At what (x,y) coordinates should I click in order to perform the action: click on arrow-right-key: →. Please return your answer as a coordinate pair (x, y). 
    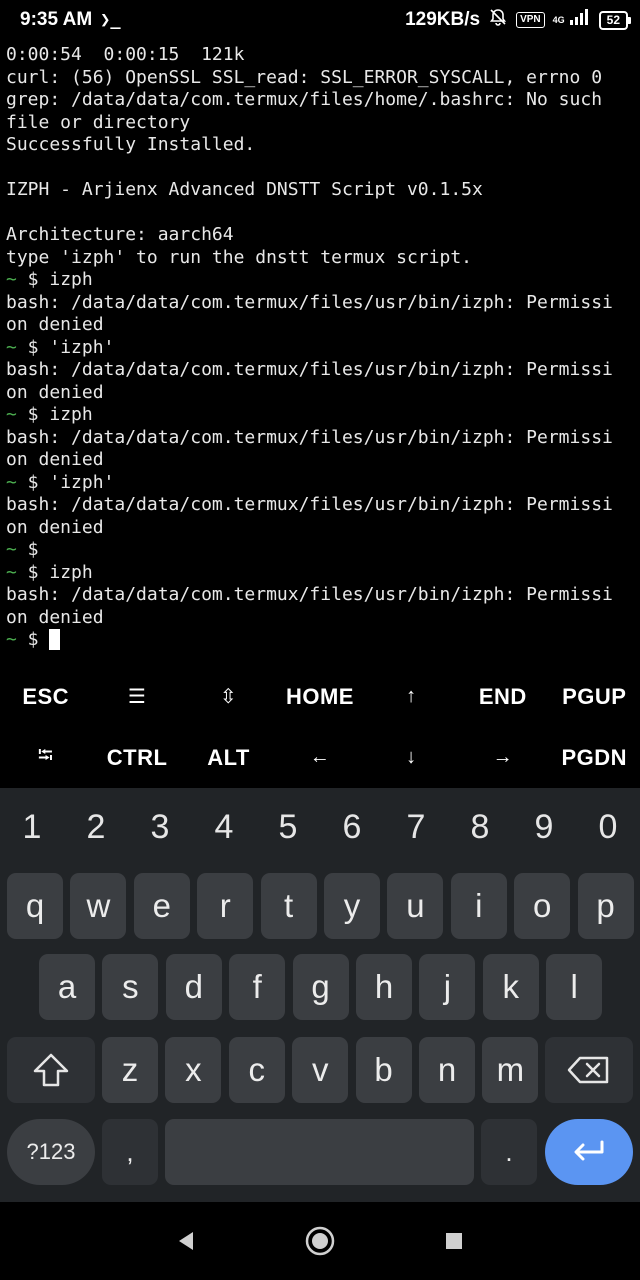
    Looking at the image, I should click on (502, 757).